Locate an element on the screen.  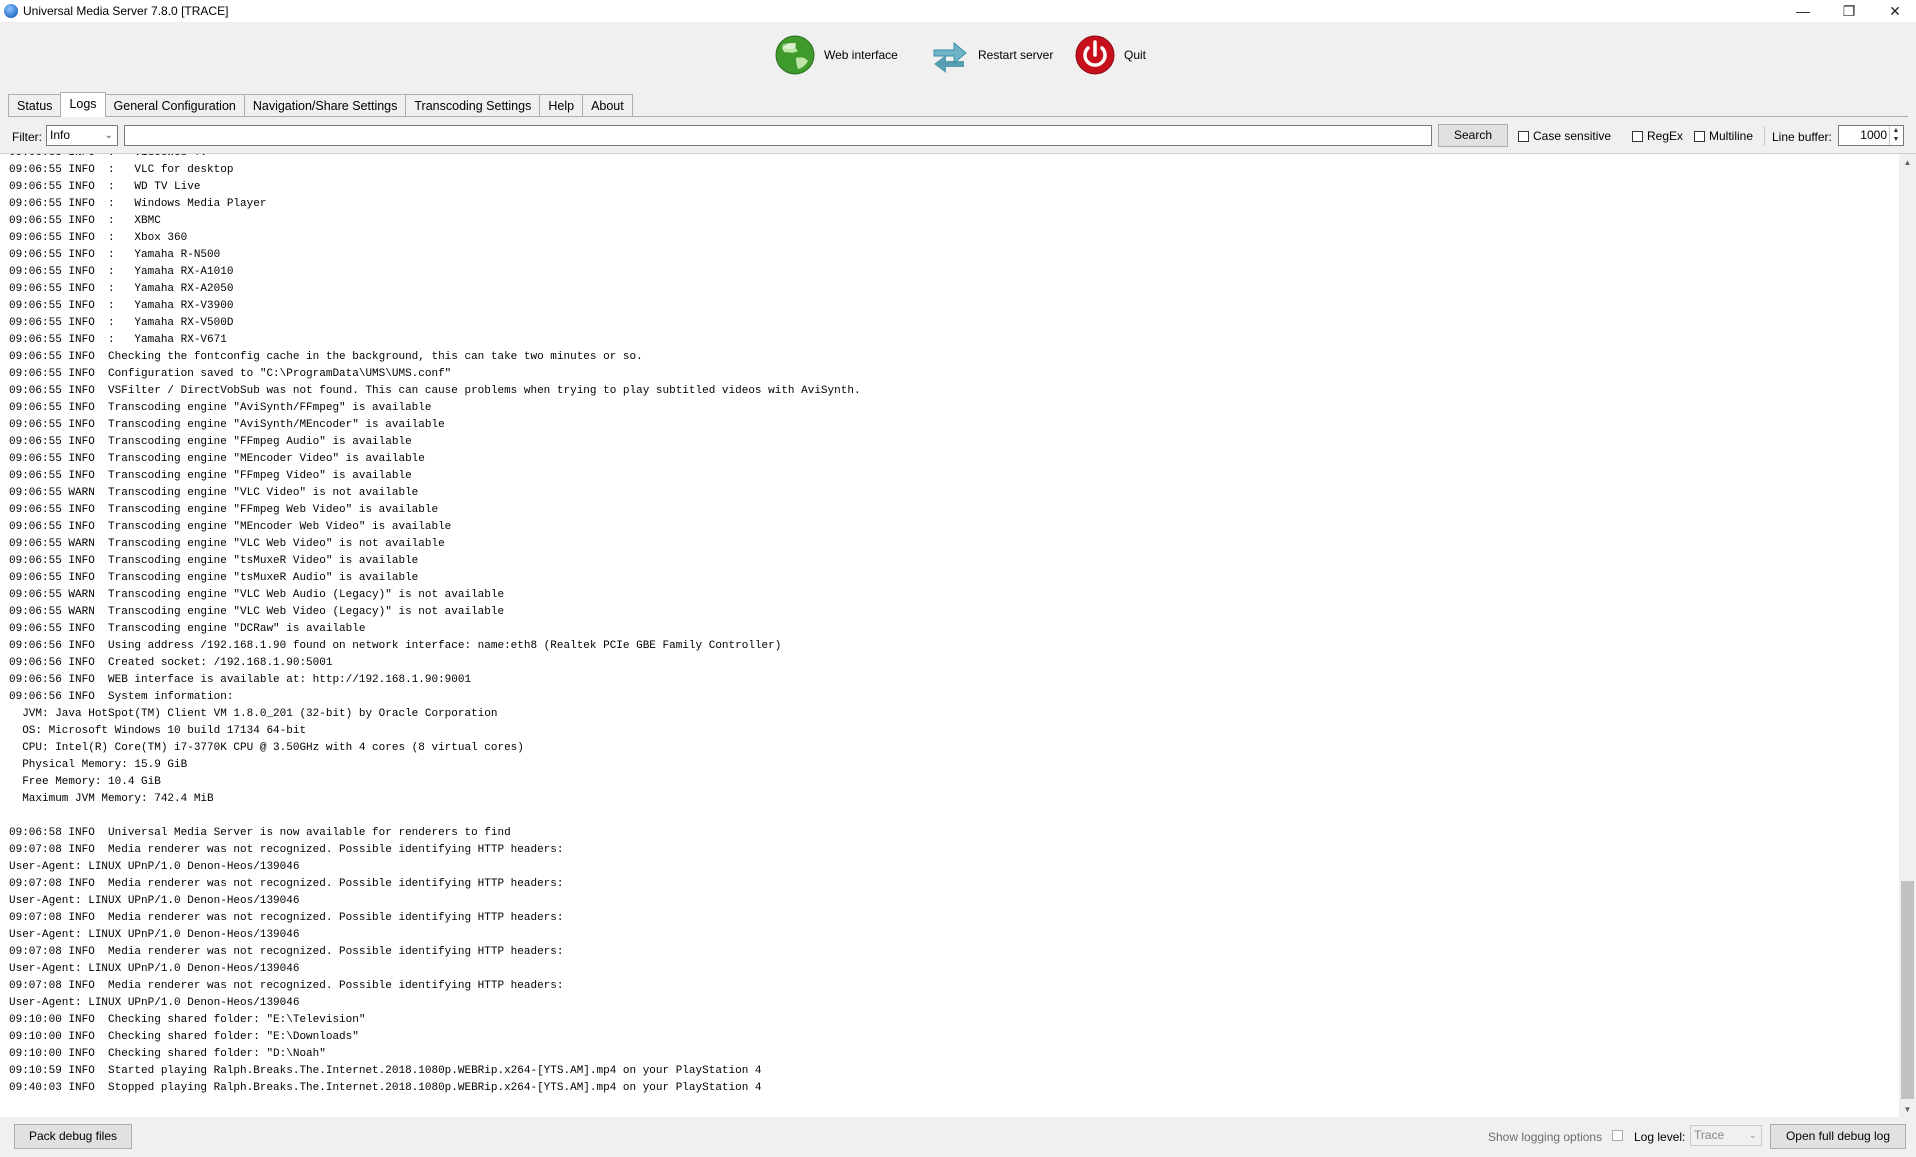
restore-button: ❐ is located at coordinates (1849, 11).